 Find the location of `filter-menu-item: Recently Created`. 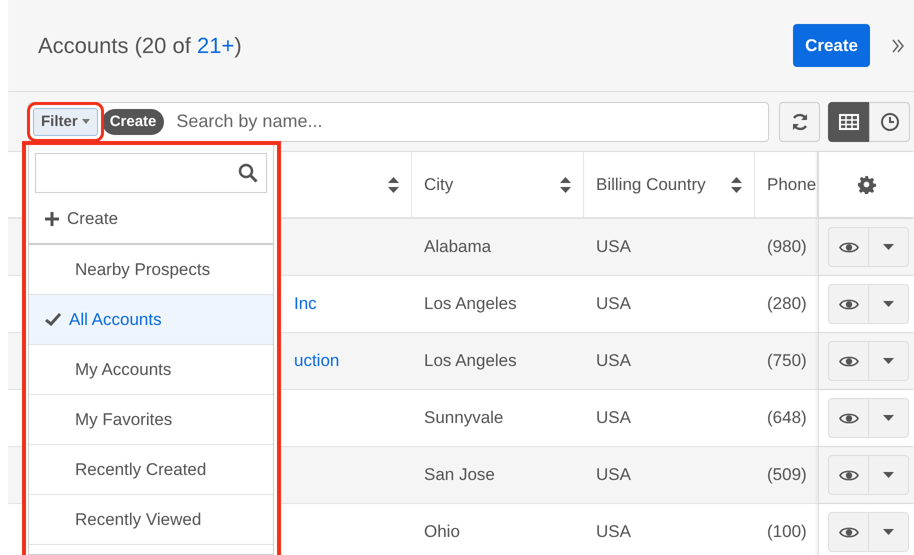

filter-menu-item: Recently Created is located at coordinates (151, 470).